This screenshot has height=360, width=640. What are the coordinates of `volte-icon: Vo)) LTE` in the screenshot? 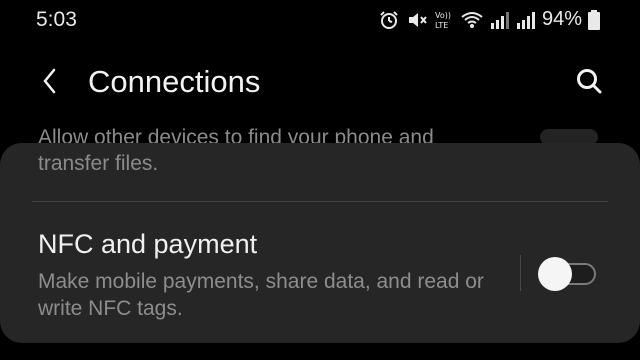 It's located at (444, 20).